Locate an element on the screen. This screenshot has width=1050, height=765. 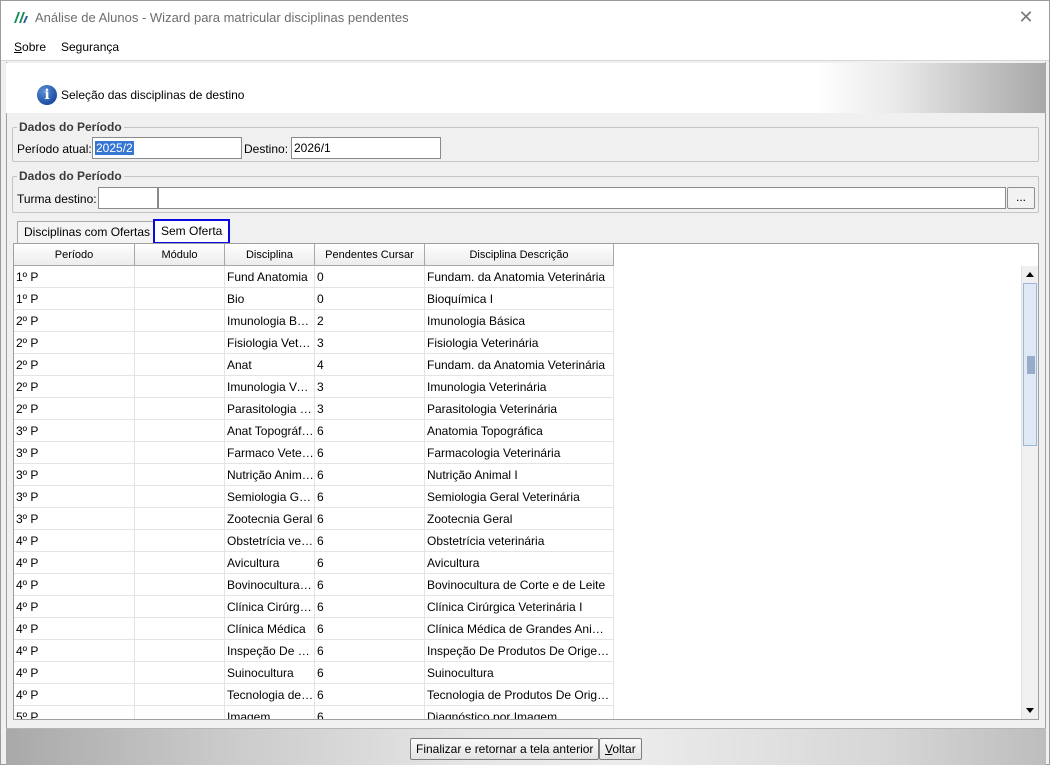
cell-disciplina: Clínica Cirúrgica is located at coordinates (270, 607).